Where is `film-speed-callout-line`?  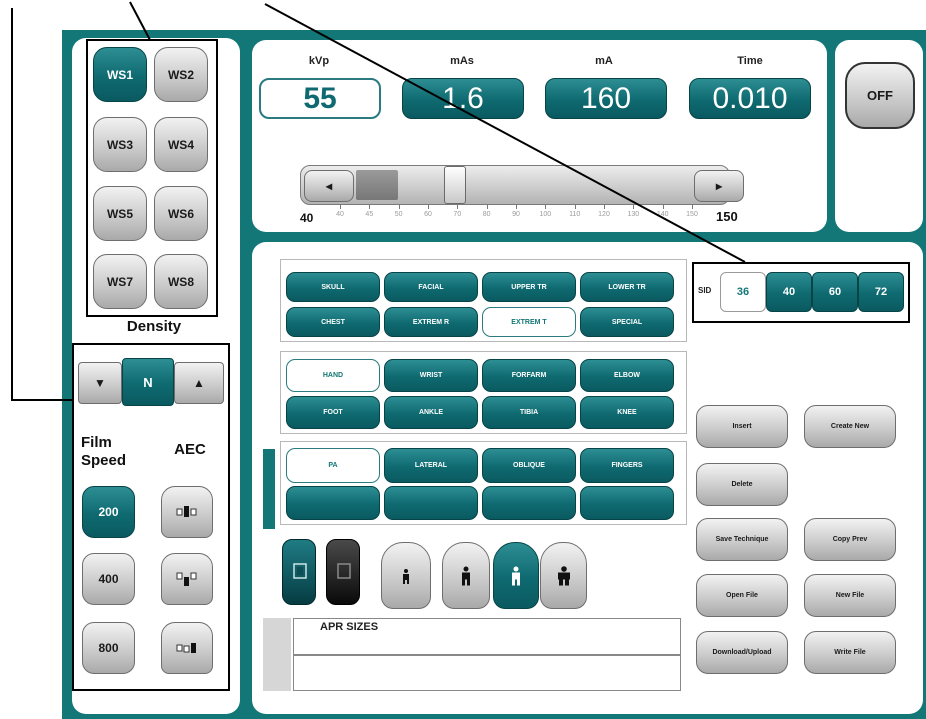
film-speed-callout-line is located at coordinates (41, 204).